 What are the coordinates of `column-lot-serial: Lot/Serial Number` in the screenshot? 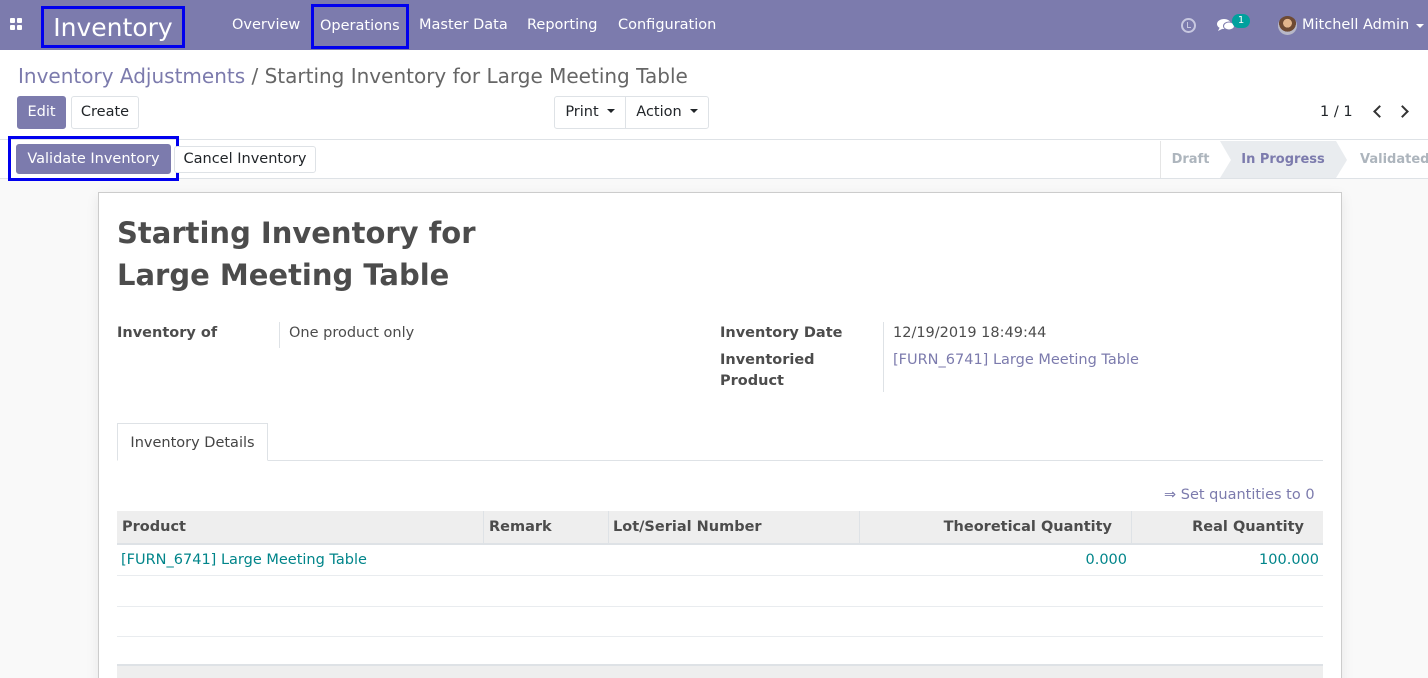 It's located at (733, 528).